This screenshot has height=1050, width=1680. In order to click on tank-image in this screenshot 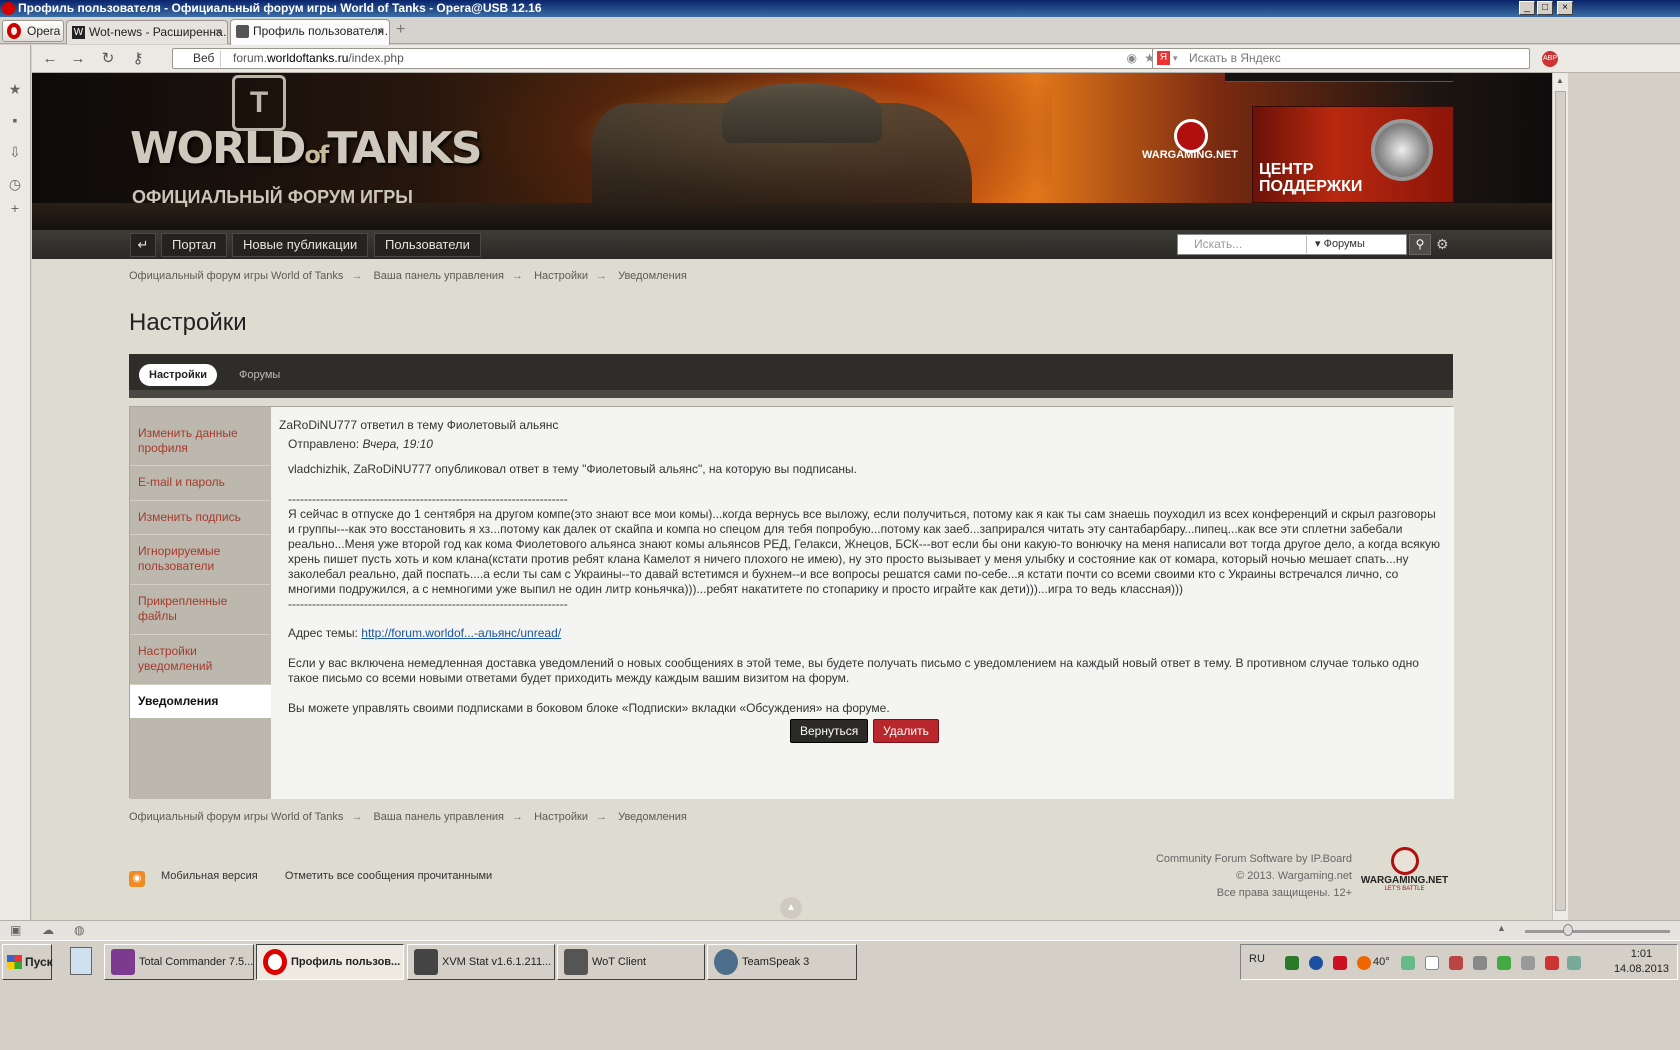, I will do `click(782, 158)`.